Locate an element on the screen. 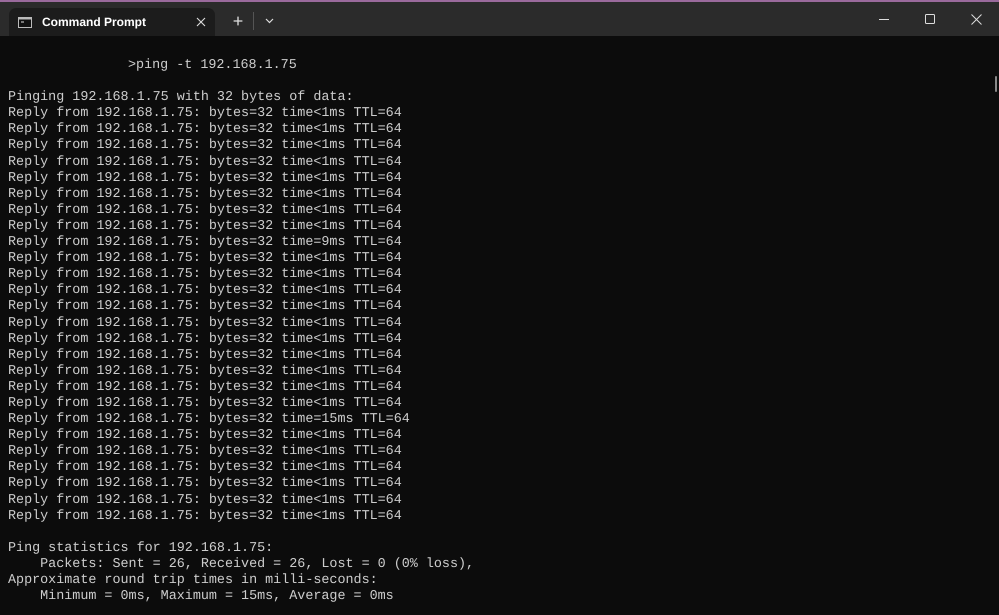 Image resolution: width=999 pixels, height=615 pixels. terminal-icon is located at coordinates (25, 22).